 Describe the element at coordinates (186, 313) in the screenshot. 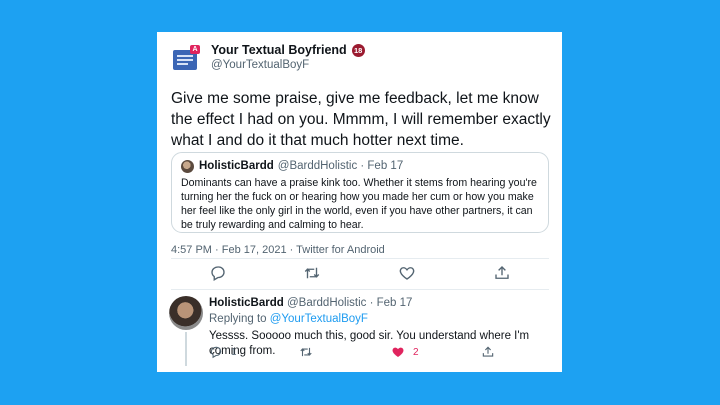

I see `reply-author-avatar` at that location.